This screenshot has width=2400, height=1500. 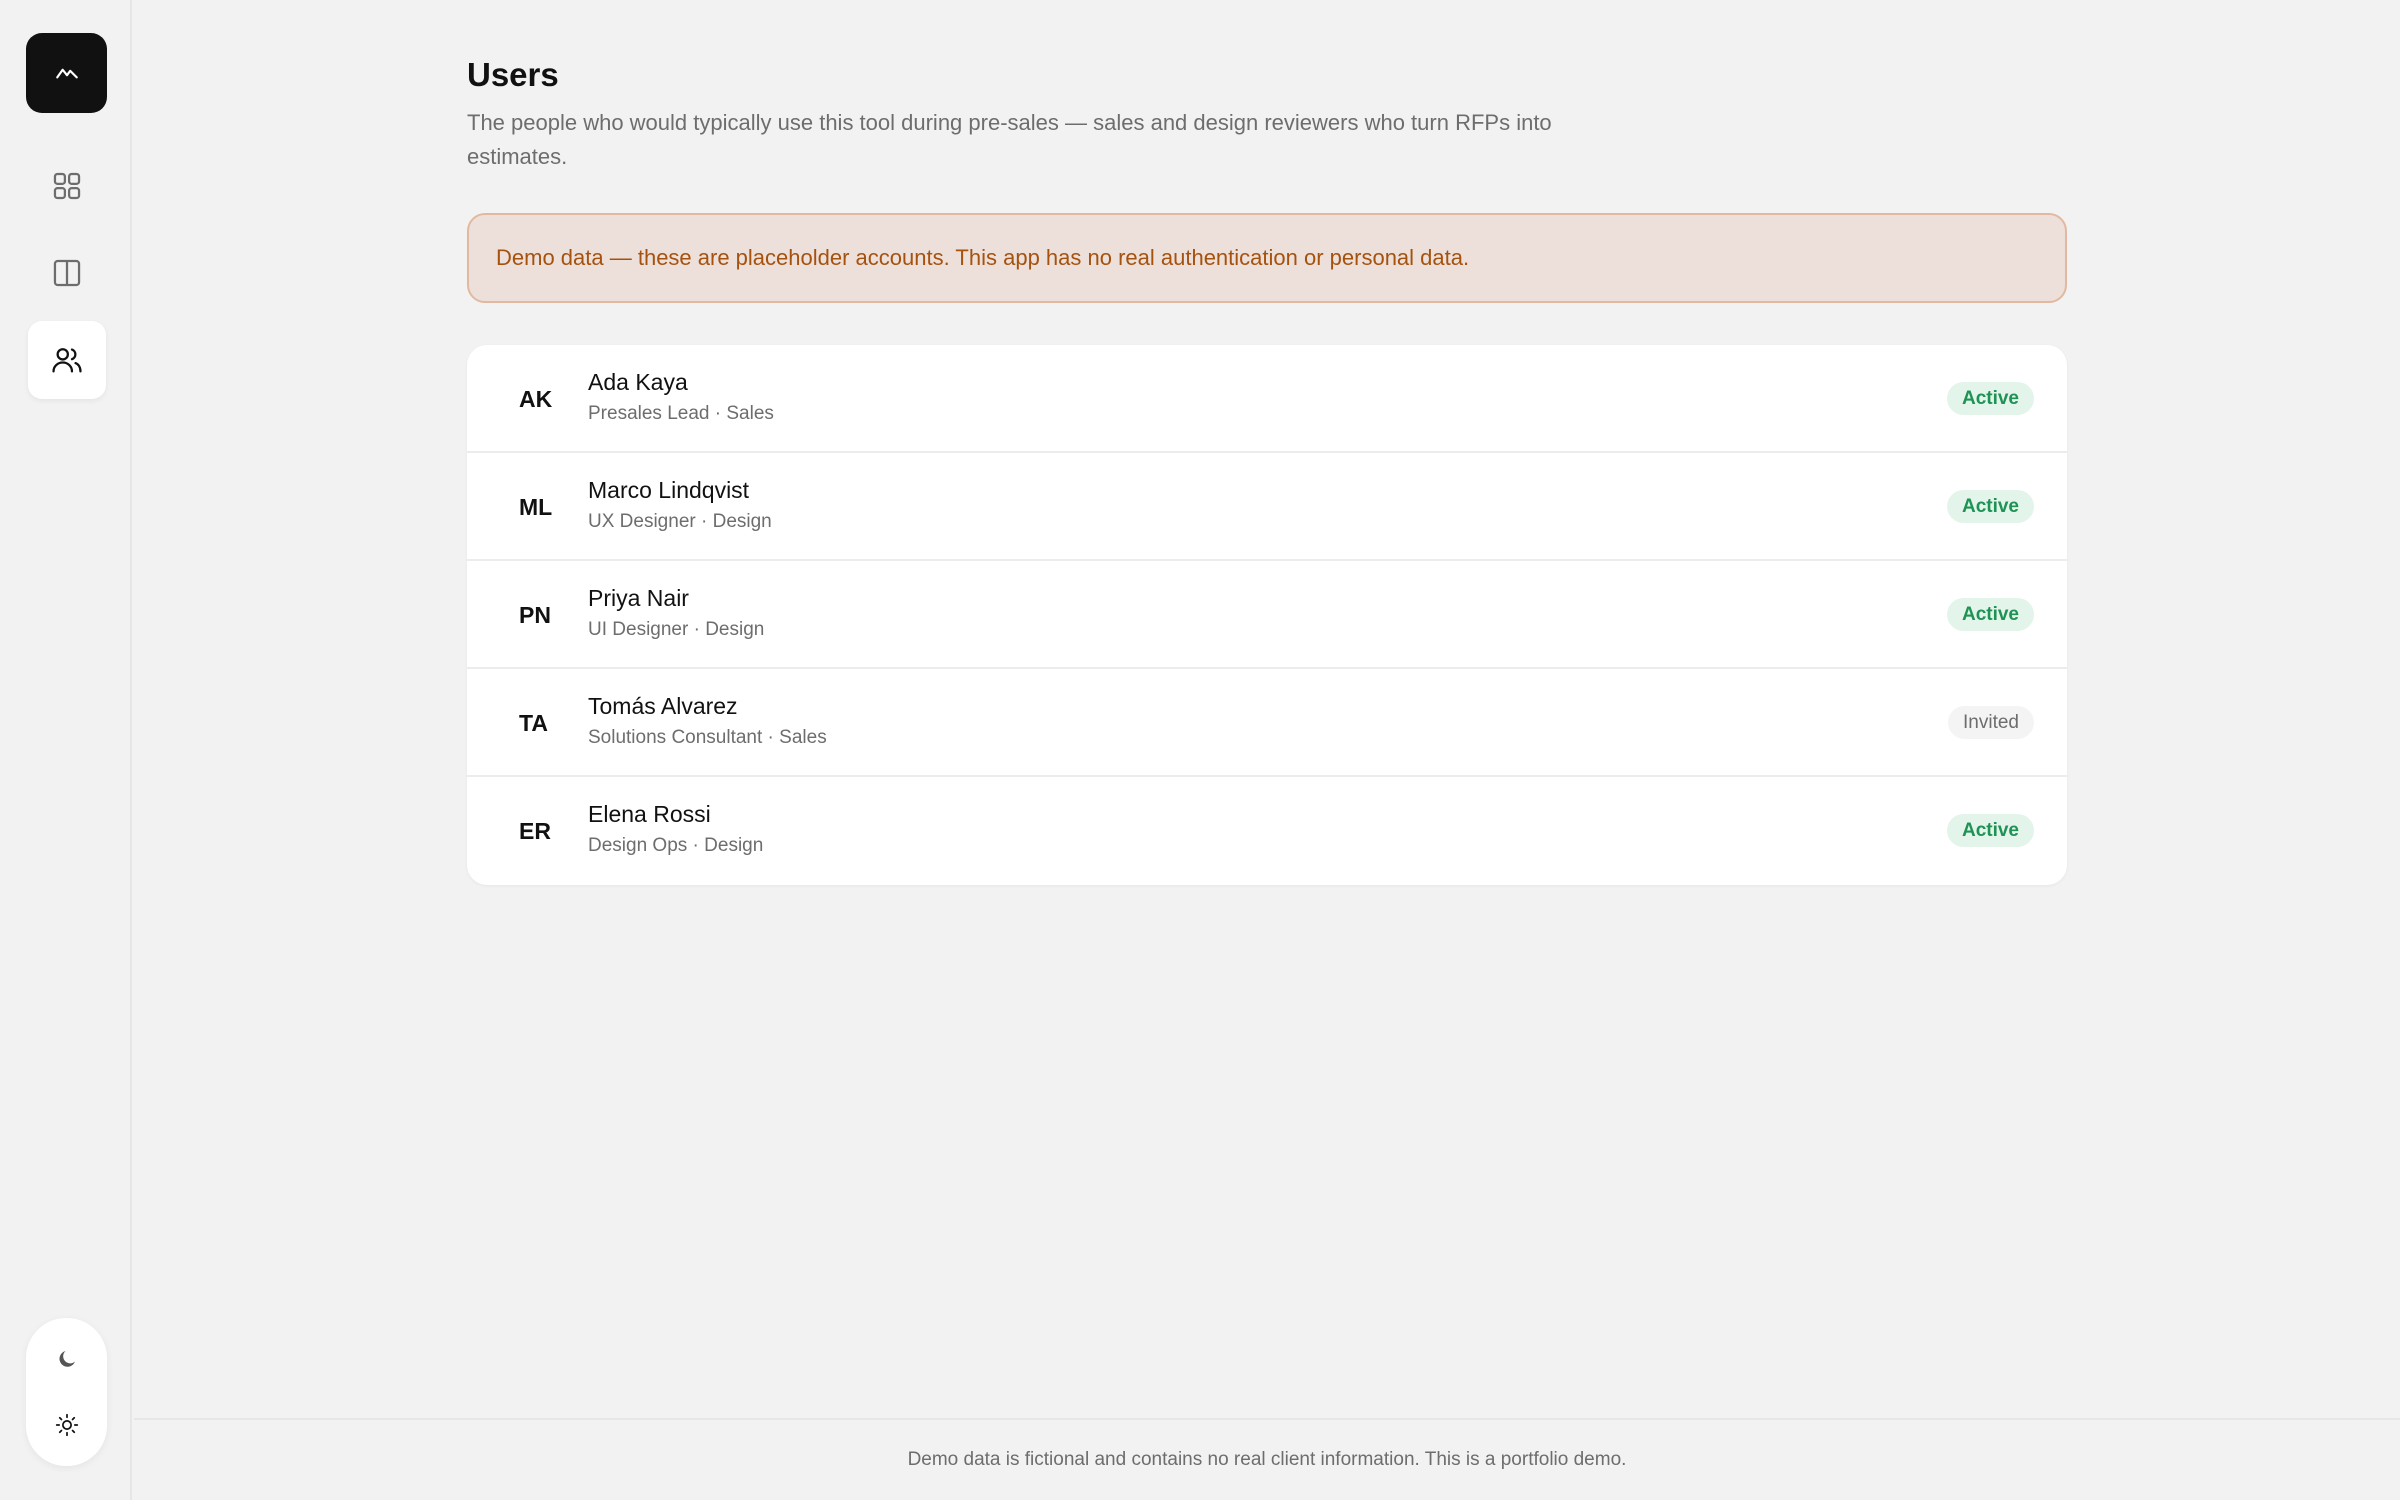 I want to click on sun-icon, so click(x=67, y=1425).